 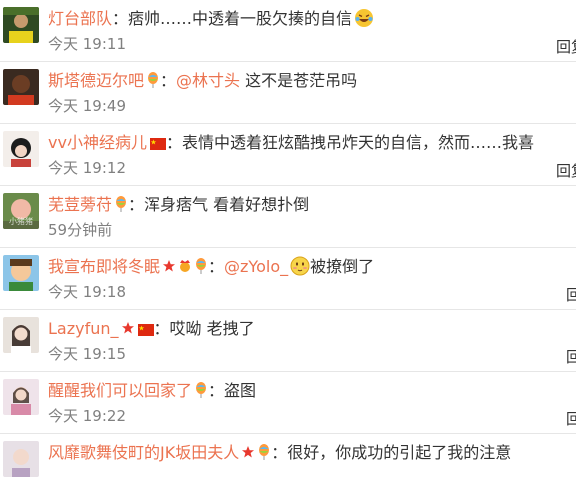 I want to click on mention-link: @zYolo_, so click(x=256, y=266).